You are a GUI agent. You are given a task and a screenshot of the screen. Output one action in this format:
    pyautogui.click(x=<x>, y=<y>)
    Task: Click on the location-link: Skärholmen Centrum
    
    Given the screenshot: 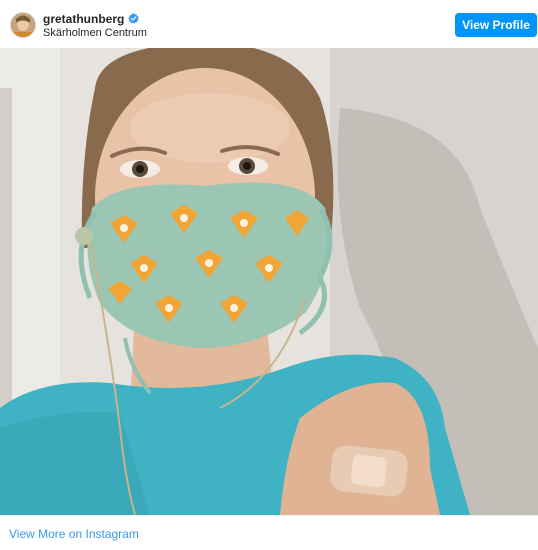 What is the action you would take?
    pyautogui.click(x=95, y=33)
    